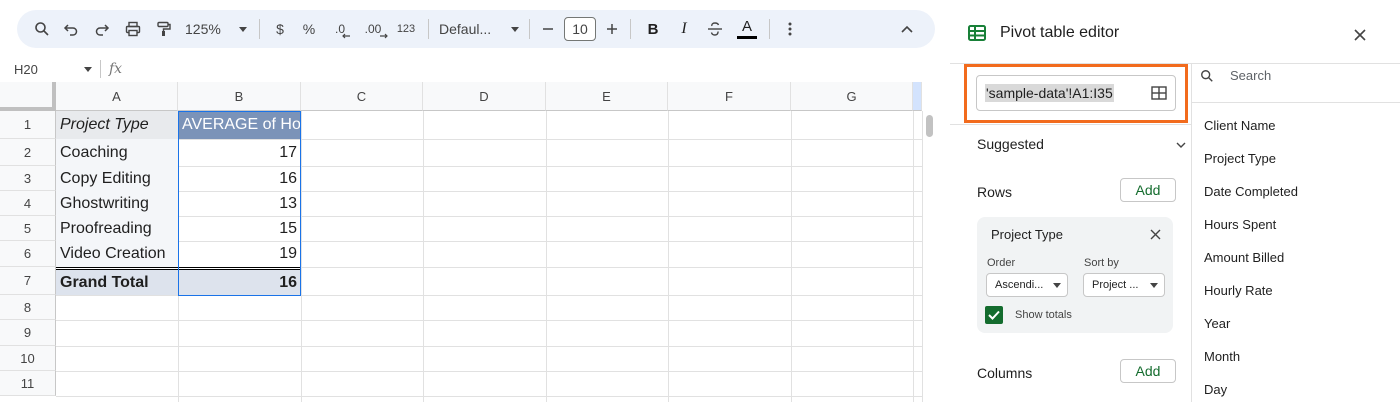 This screenshot has width=1400, height=406. Describe the element at coordinates (612, 29) in the screenshot. I see `increase-font-size-button` at that location.